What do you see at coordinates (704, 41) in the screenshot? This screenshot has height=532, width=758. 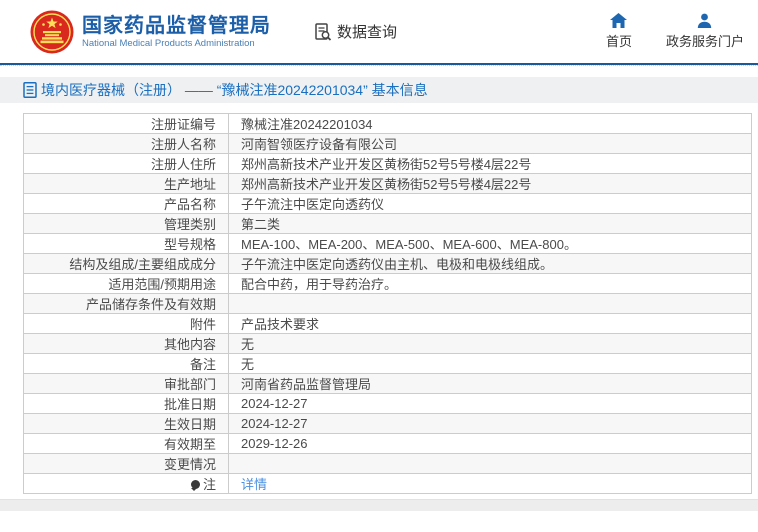 I see `nav-gov-portal-label: 政务服务门户` at bounding box center [704, 41].